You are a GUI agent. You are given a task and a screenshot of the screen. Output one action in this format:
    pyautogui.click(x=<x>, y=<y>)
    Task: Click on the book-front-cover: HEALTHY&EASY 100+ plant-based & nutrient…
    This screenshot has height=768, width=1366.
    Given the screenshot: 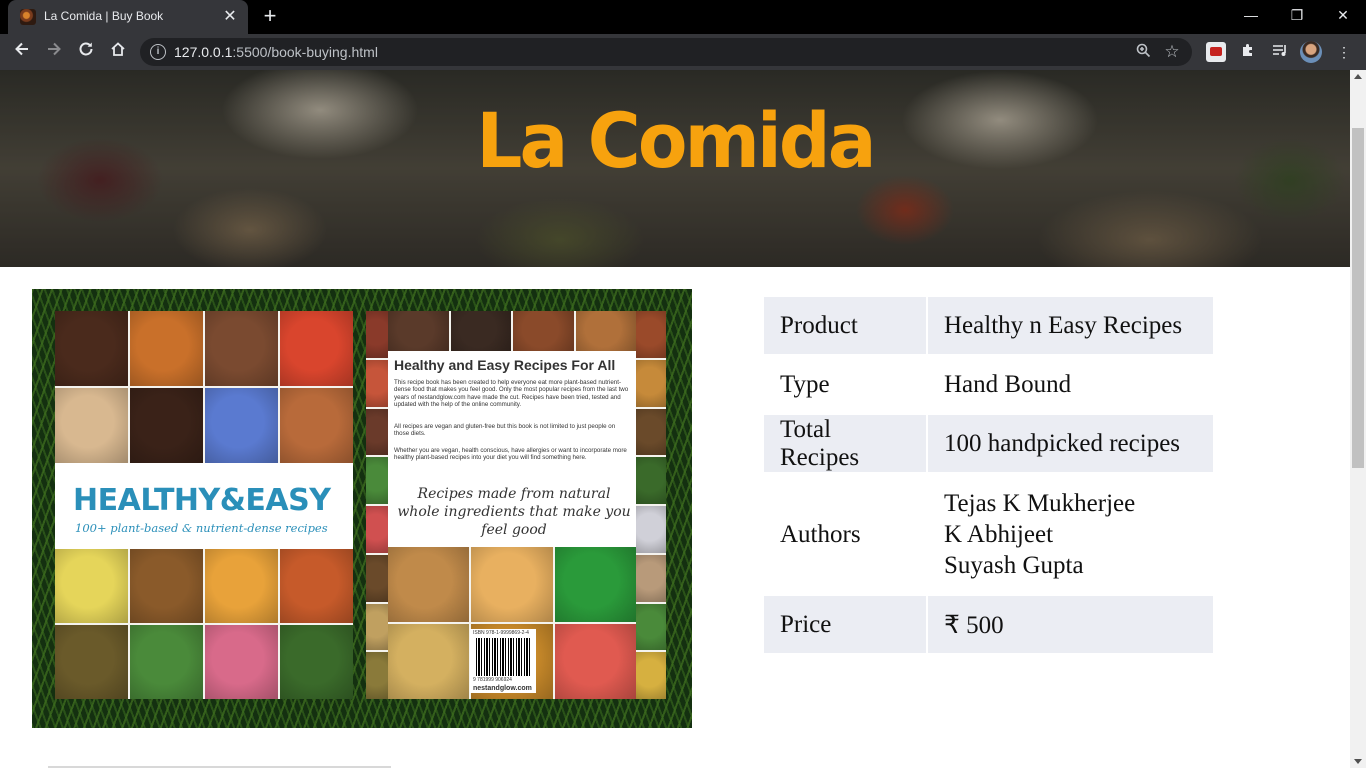 What is the action you would take?
    pyautogui.click(x=204, y=505)
    